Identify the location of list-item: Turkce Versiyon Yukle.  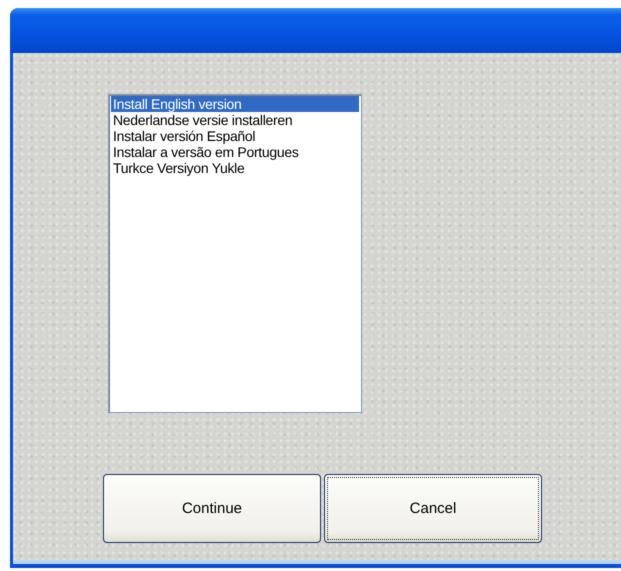
(235, 168).